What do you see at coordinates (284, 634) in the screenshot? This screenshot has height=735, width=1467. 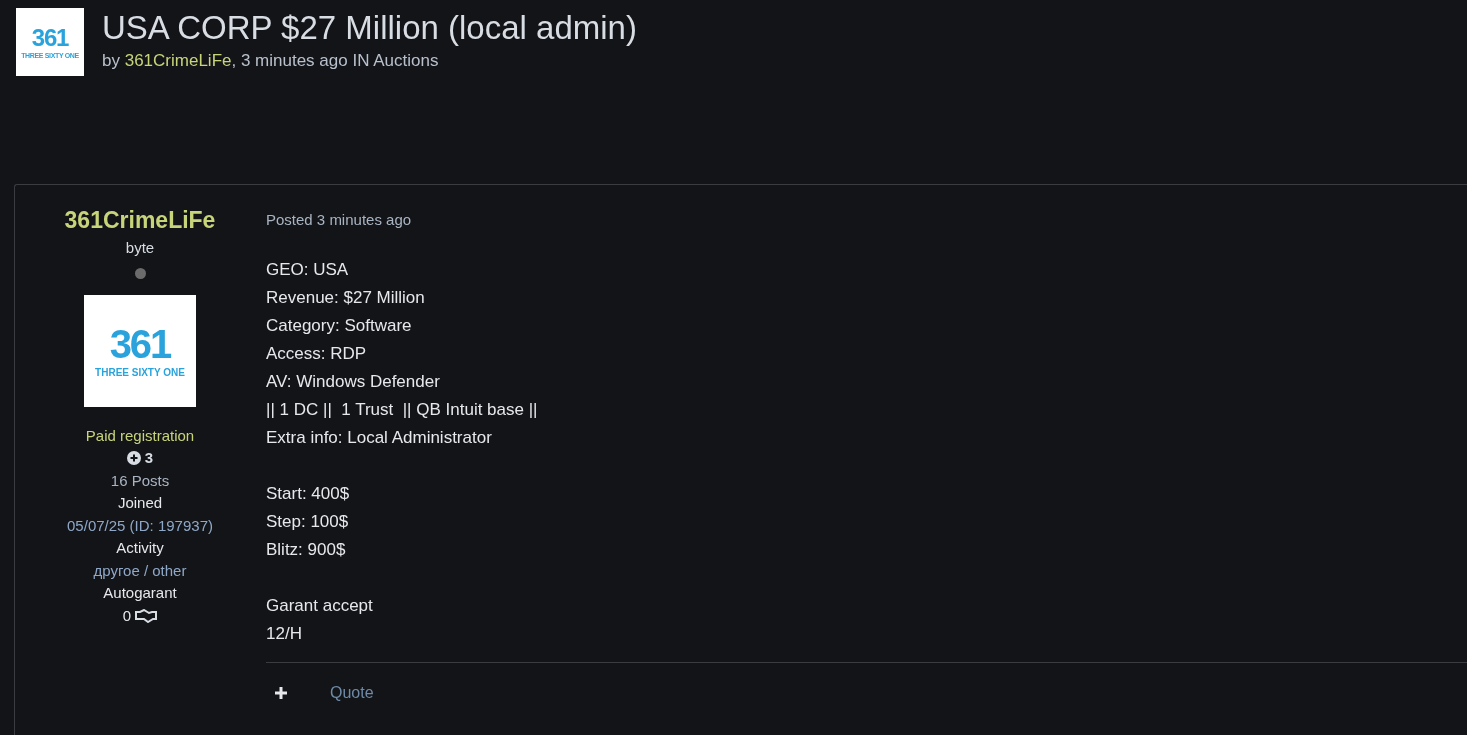 I see `post-line: 12/H` at bounding box center [284, 634].